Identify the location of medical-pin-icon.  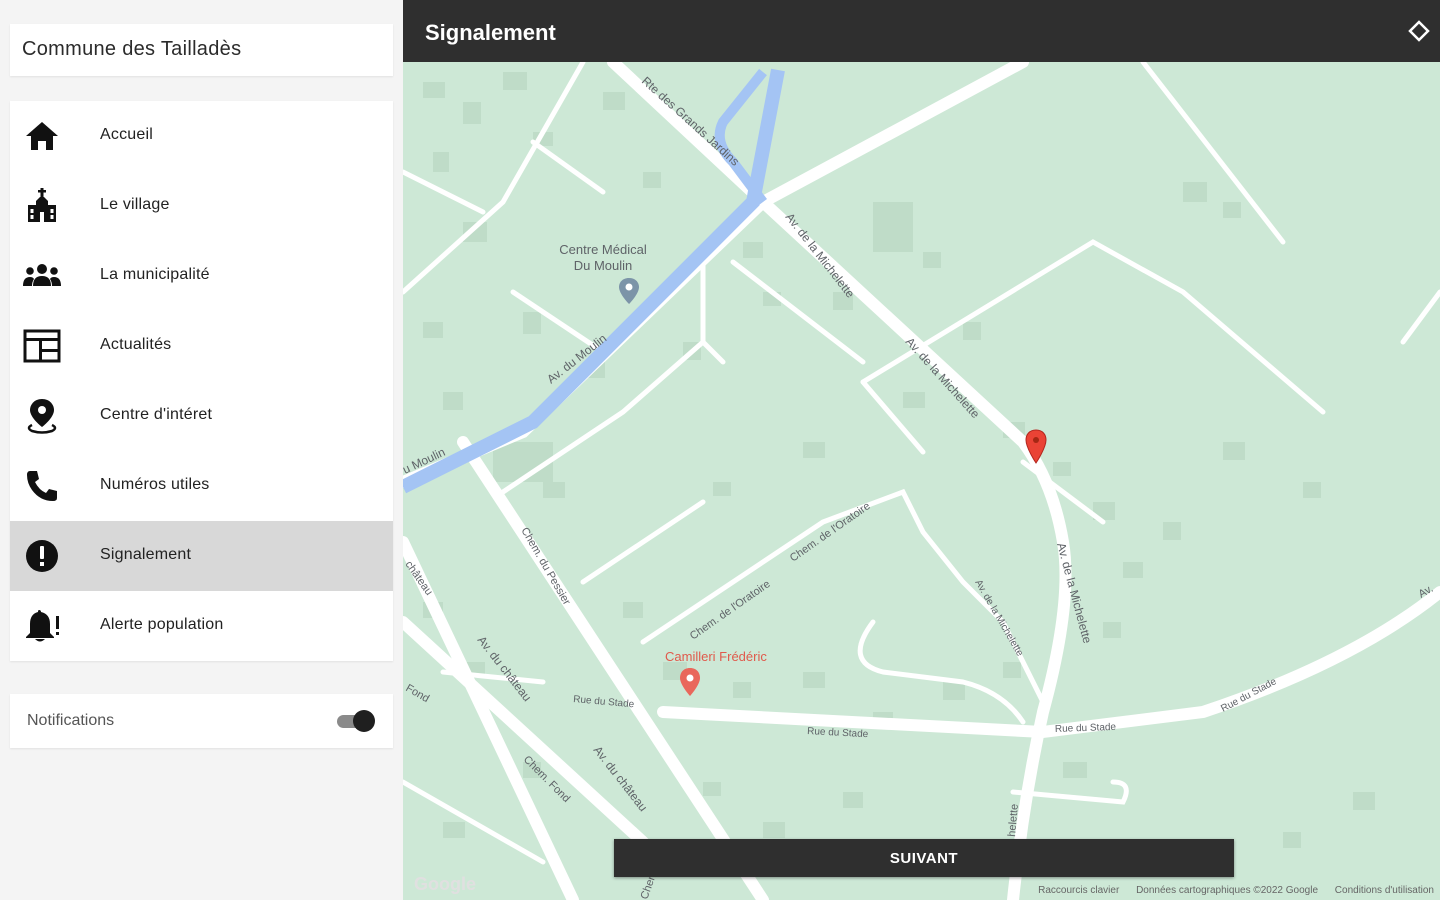
(629, 291).